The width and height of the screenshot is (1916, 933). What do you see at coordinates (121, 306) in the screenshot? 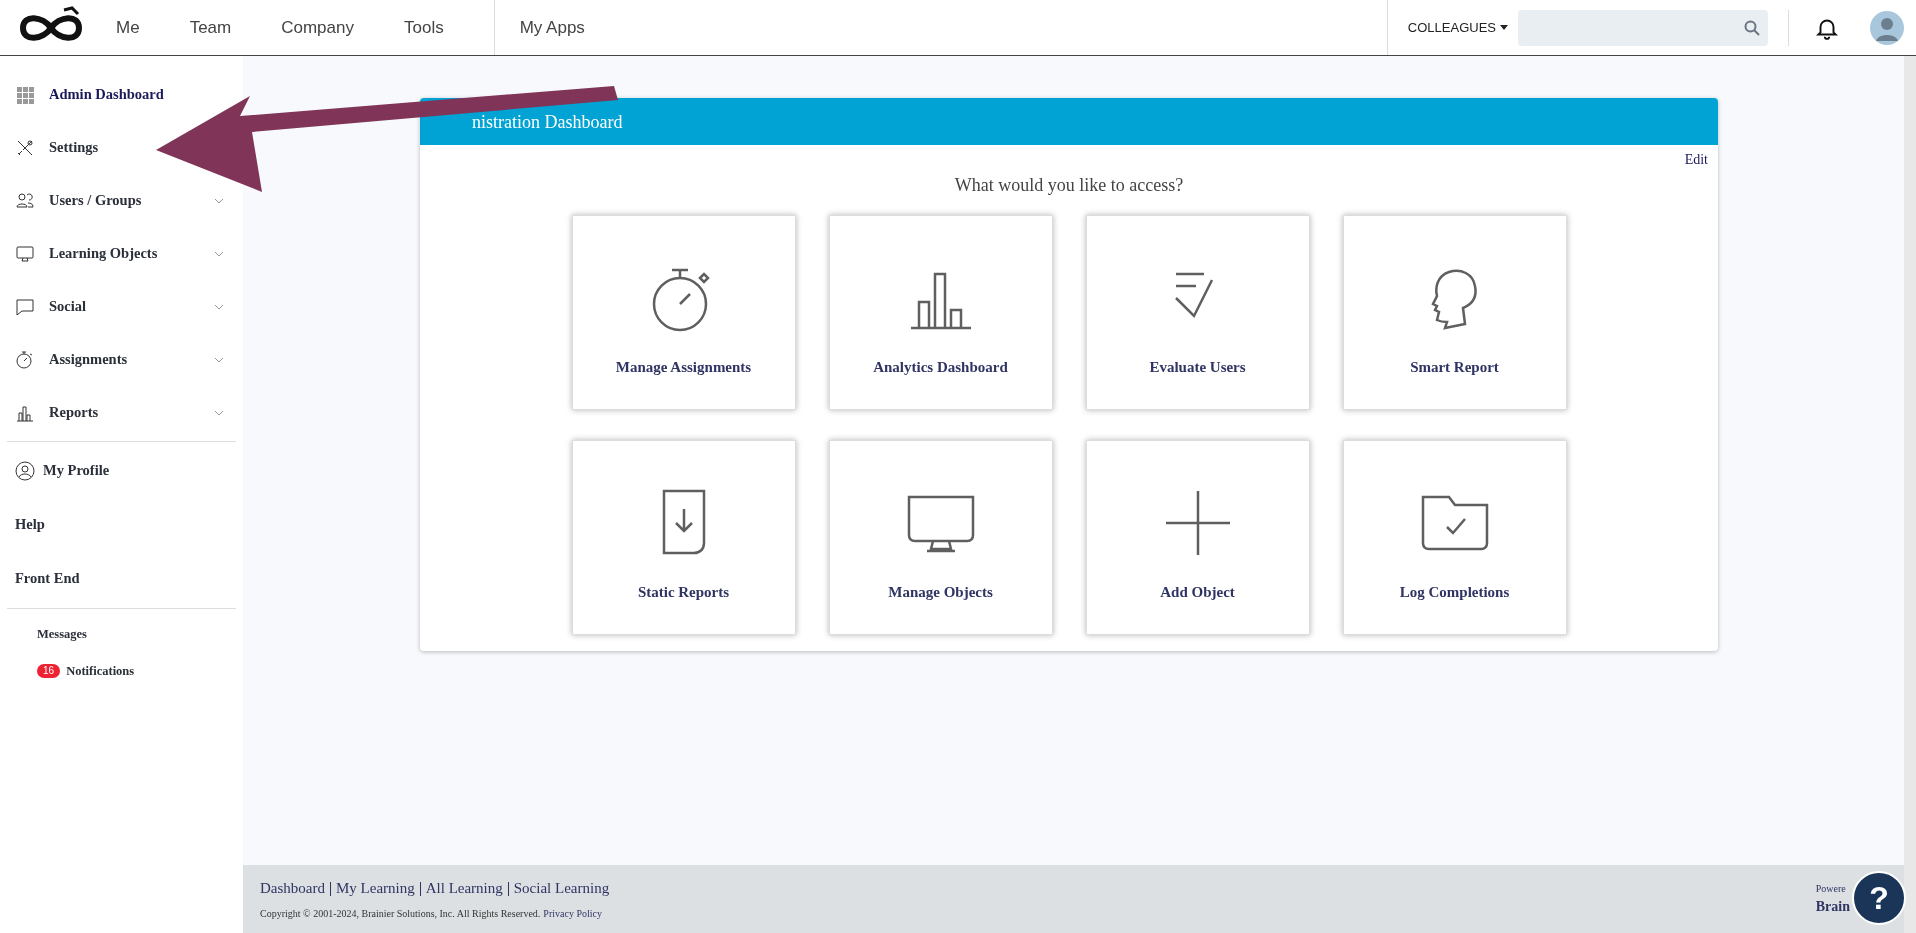
I see `sidebar-item: Social` at bounding box center [121, 306].